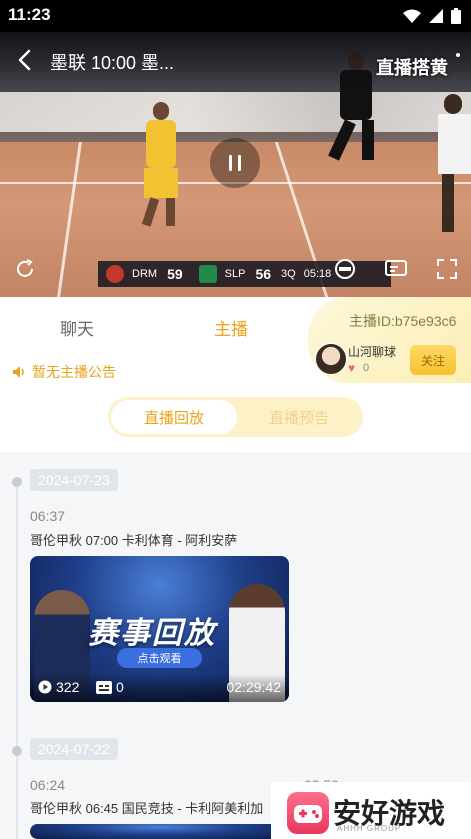 The width and height of the screenshot is (471, 839). What do you see at coordinates (115, 274) in the screenshot?
I see `team-a-logo-icon` at bounding box center [115, 274].